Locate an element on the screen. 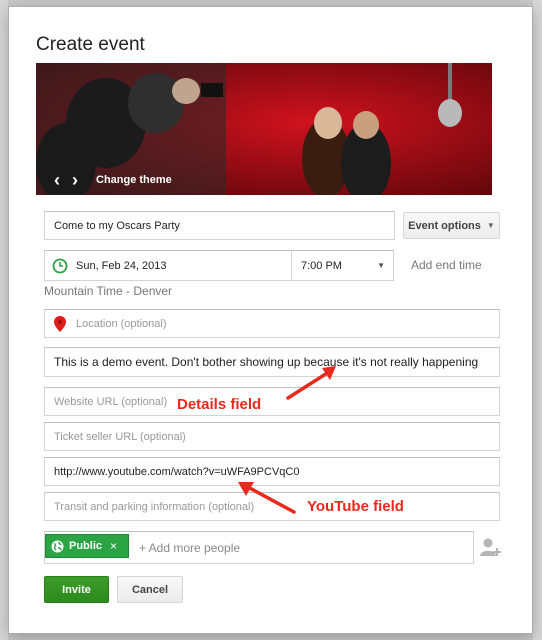 This screenshot has width=542, height=640. time-select: 7:00 PM ▼ is located at coordinates (342, 265).